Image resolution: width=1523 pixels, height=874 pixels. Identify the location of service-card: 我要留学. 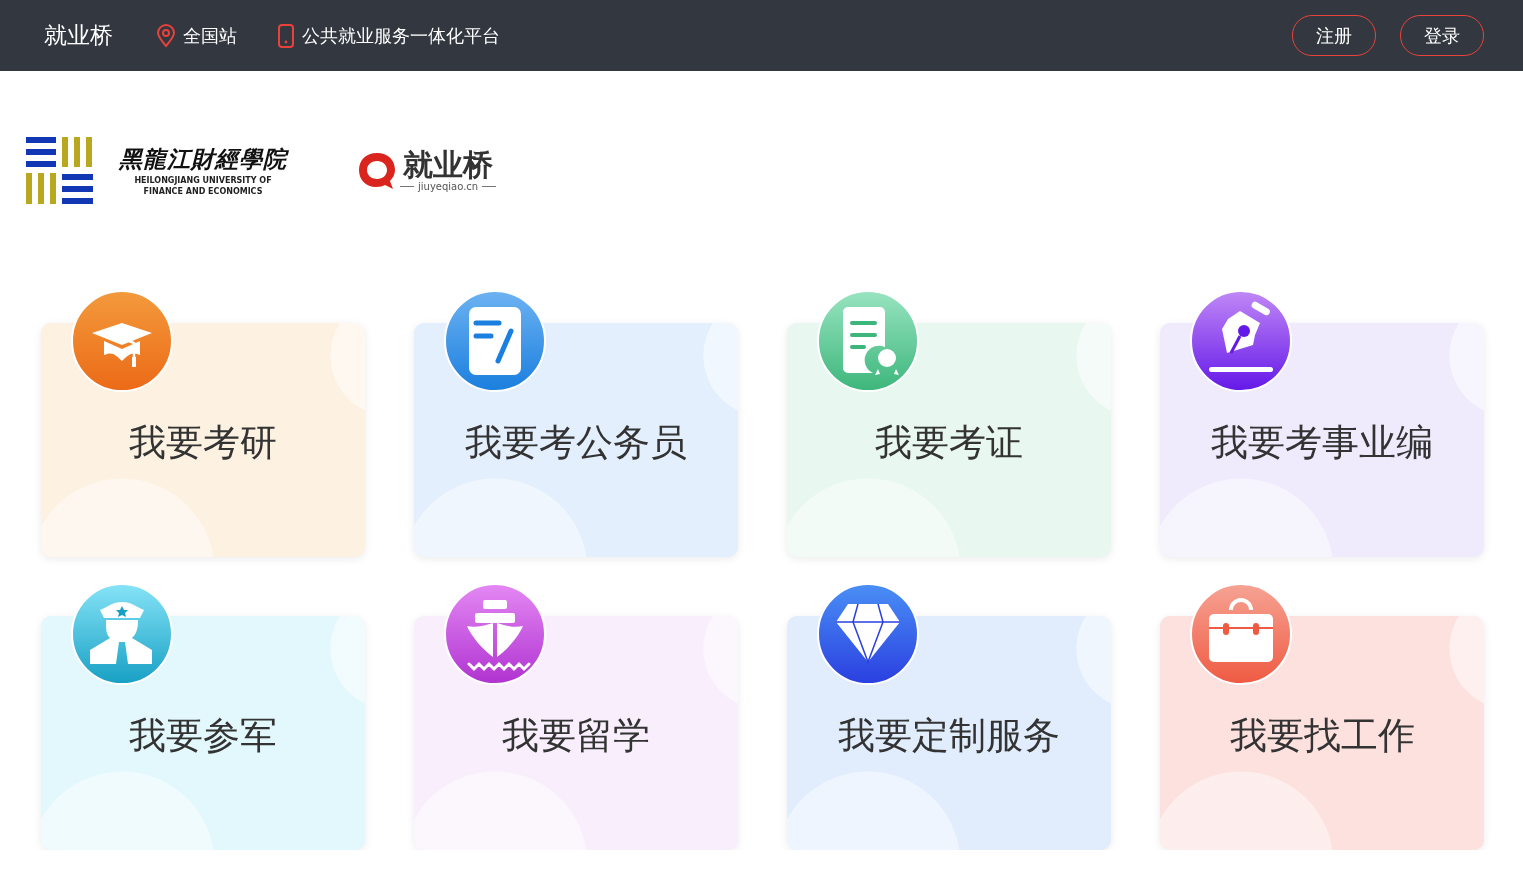
(576, 733).